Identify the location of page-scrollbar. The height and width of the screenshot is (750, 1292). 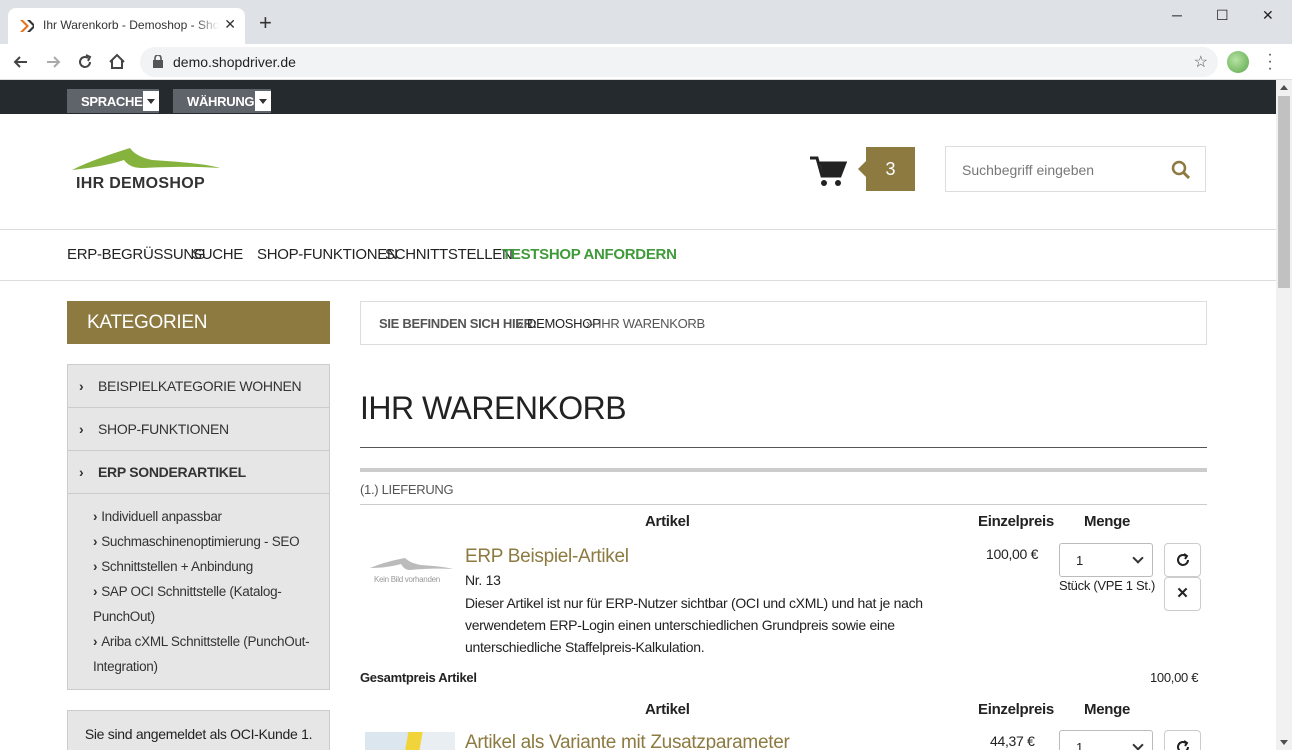
(1284, 415).